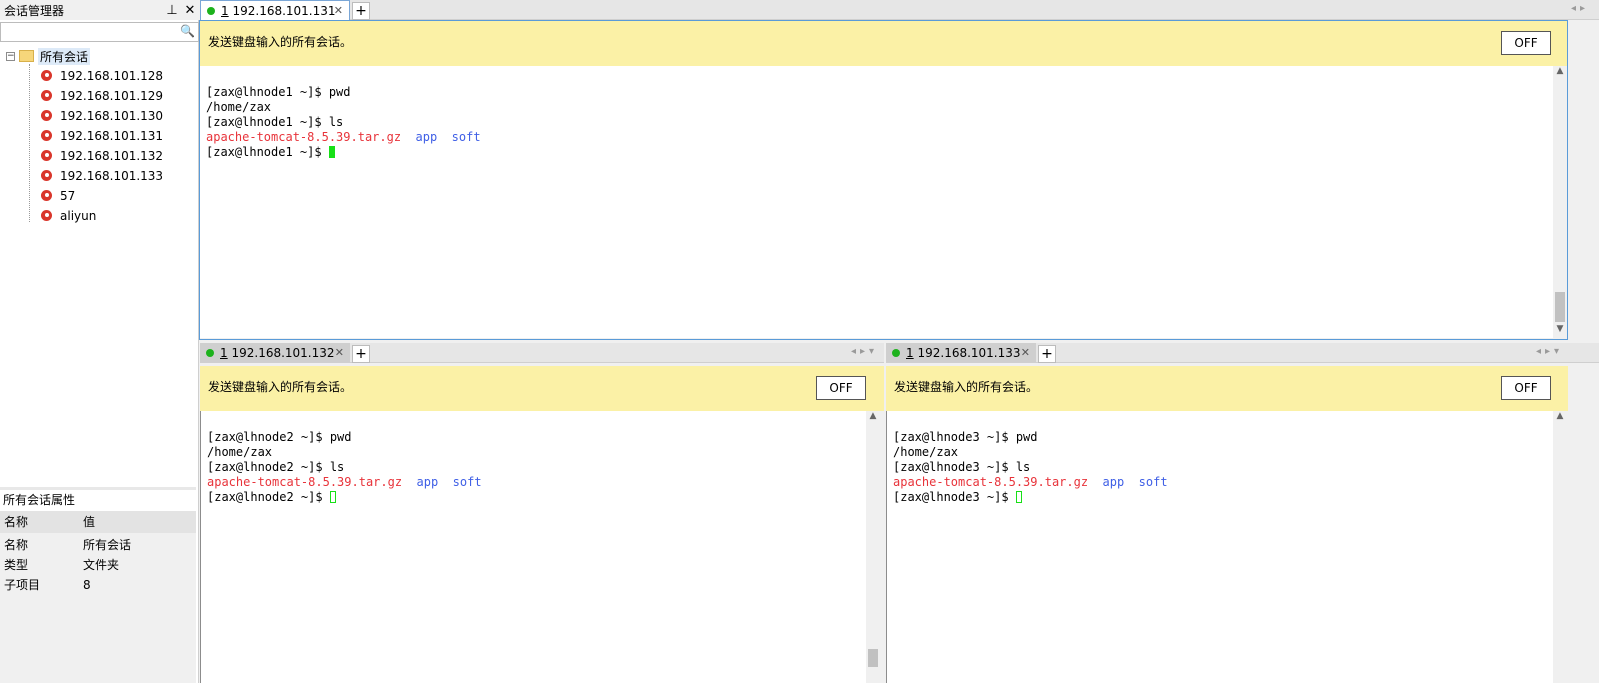 This screenshot has height=683, width=1599. I want to click on tab-label: 192.168.101.132, so click(283, 353).